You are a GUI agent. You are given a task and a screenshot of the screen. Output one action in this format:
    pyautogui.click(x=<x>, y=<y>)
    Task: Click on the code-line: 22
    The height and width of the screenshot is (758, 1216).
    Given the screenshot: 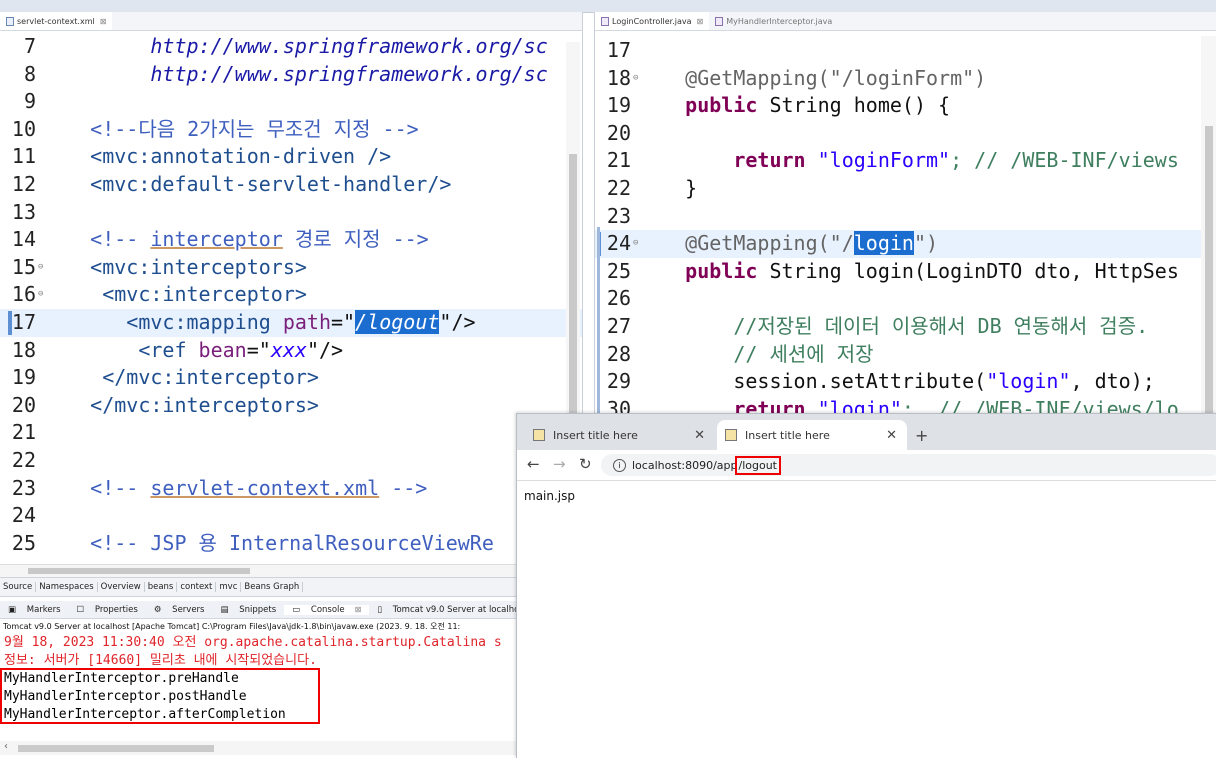 What is the action you would take?
    pyautogui.click(x=23, y=459)
    